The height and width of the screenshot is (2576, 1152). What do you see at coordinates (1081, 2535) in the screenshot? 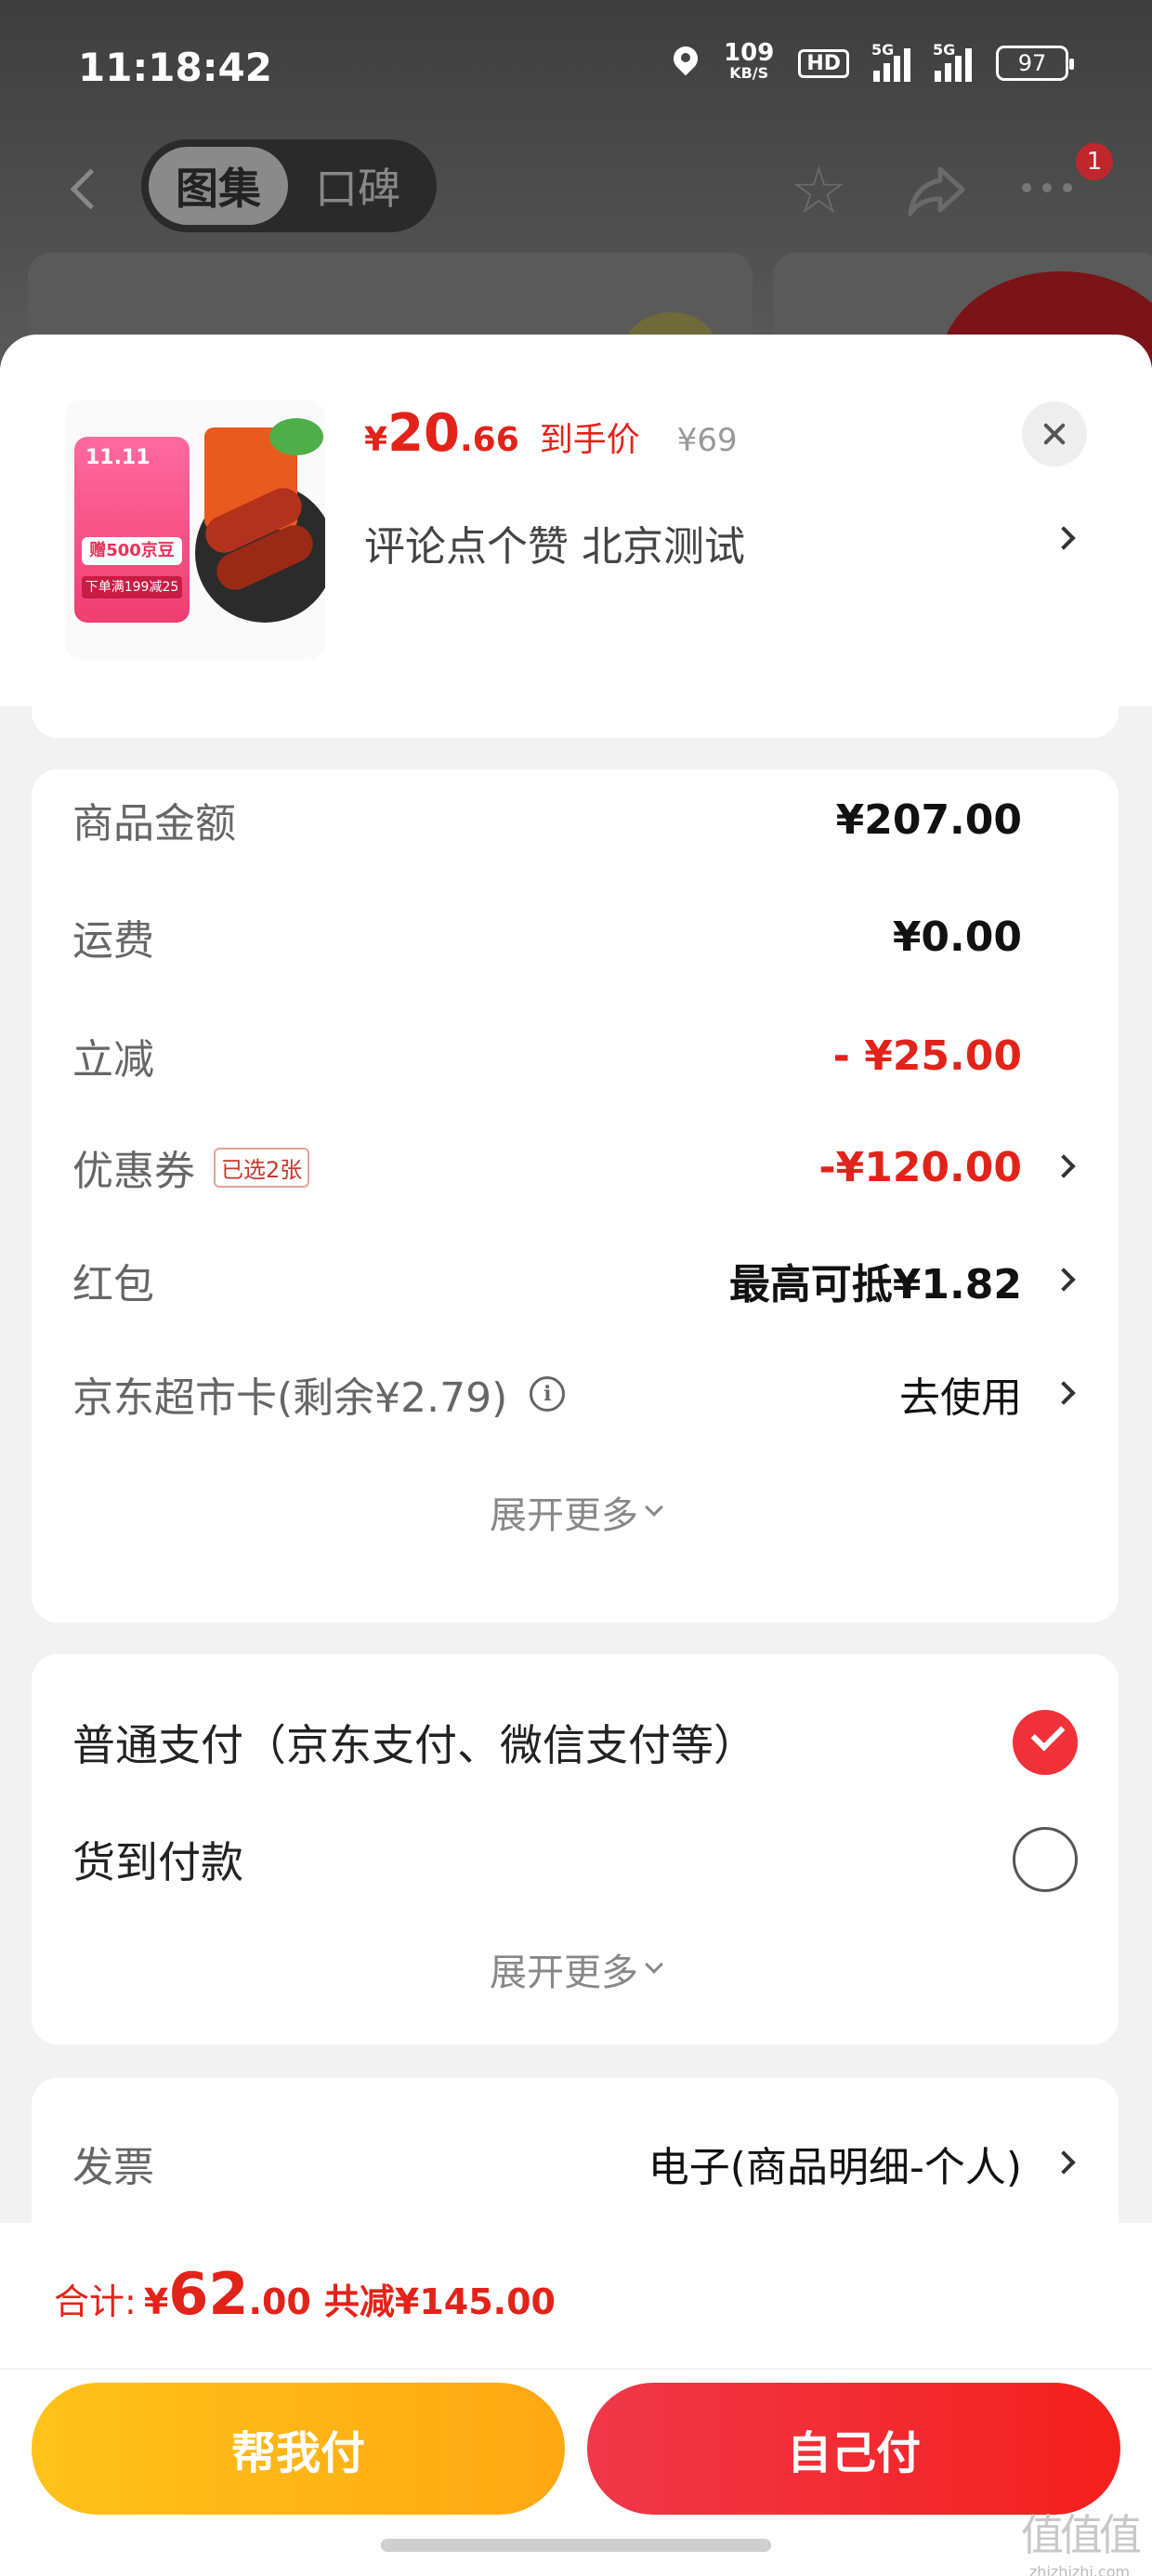
I see `watermark-text: 值值值` at bounding box center [1081, 2535].